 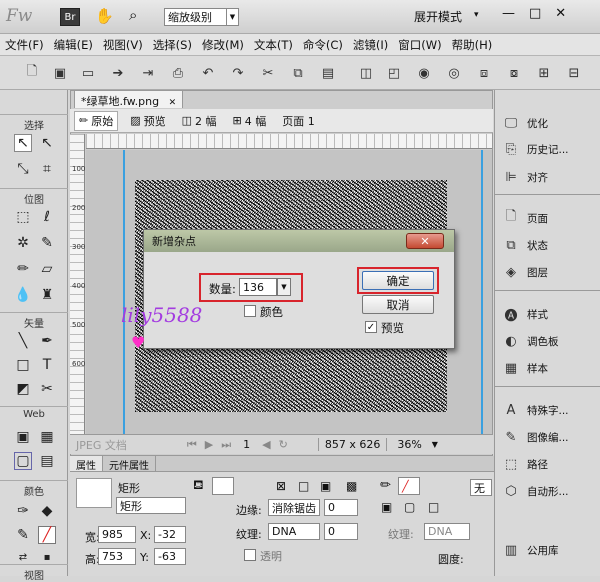 I want to click on save-icon: ▣, so click(x=60, y=73).